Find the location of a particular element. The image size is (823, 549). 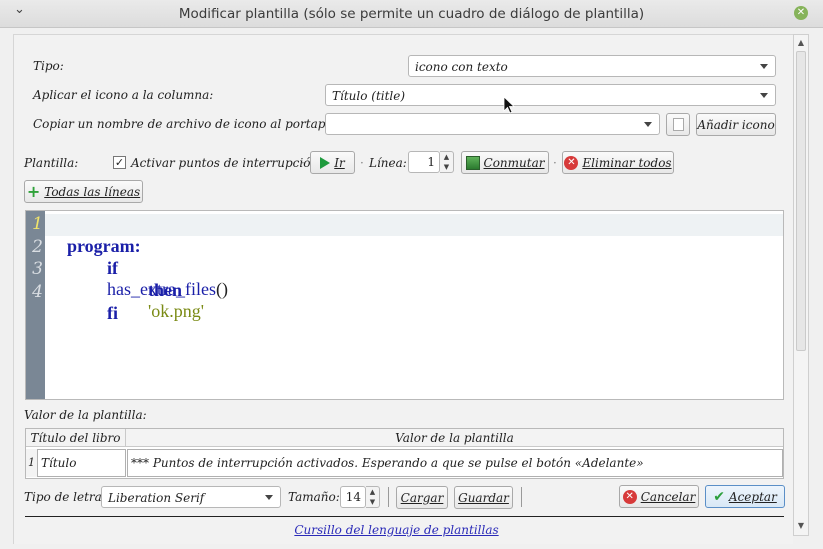

save-button: Guardar is located at coordinates (483, 497).